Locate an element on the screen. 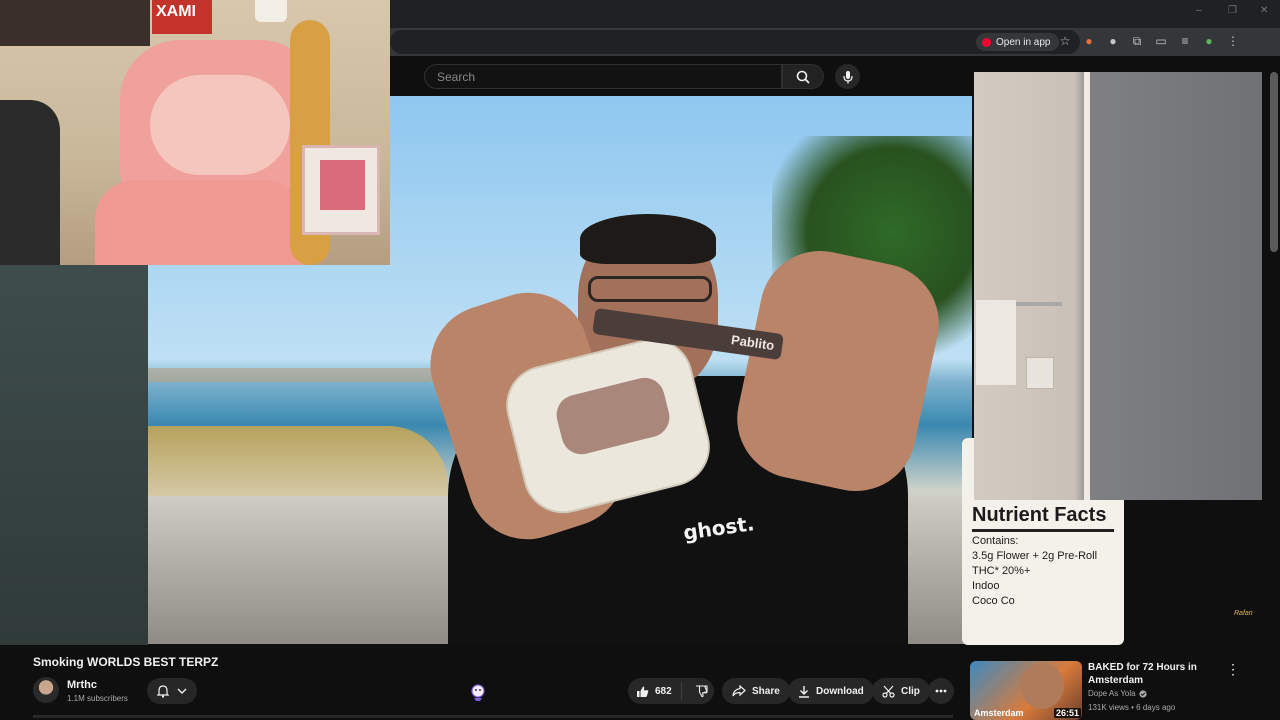 The width and height of the screenshot is (1280, 720). channel-avatar is located at coordinates (46, 690).